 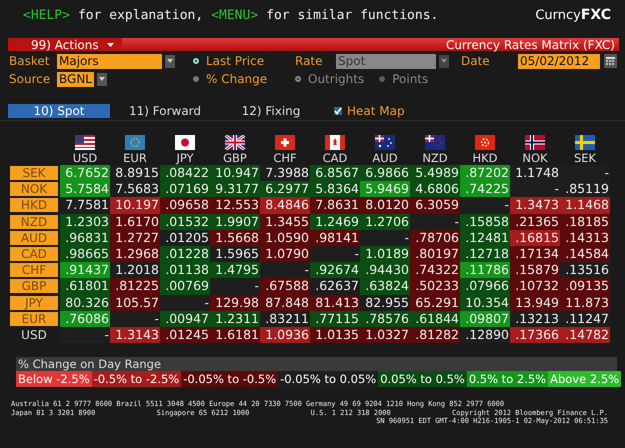 I want to click on tab: 11) Forward, so click(x=165, y=111).